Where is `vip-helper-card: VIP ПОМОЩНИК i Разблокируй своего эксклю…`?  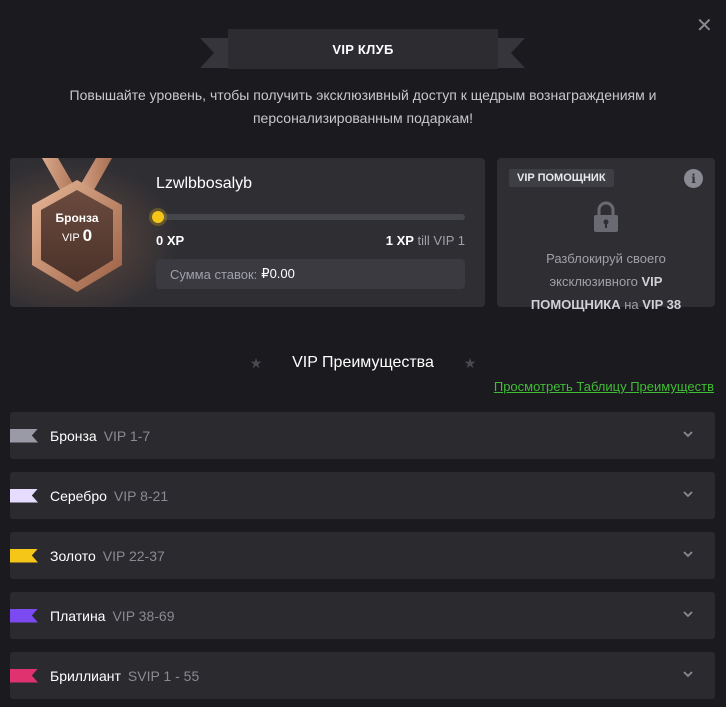
vip-helper-card: VIP ПОМОЩНИК i Разблокируй своего эксклю… is located at coordinates (606, 235).